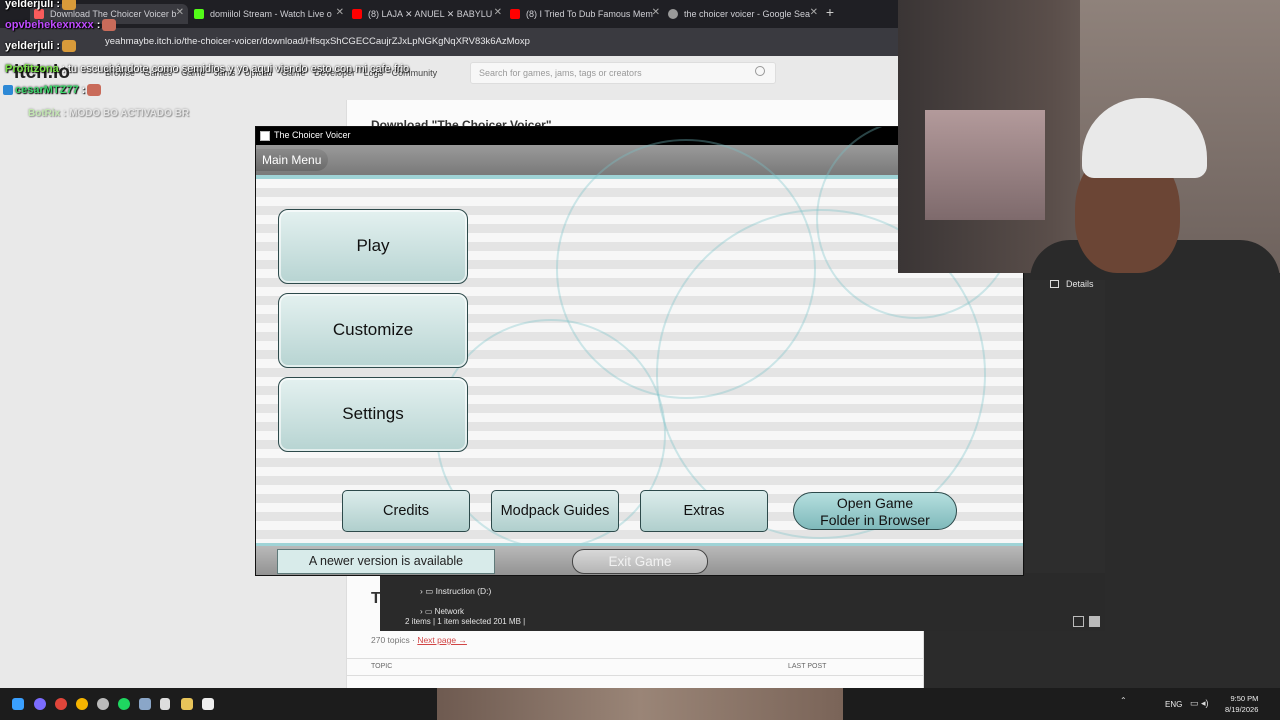  What do you see at coordinates (704, 511) in the screenshot?
I see `extras-button: Extras` at bounding box center [704, 511].